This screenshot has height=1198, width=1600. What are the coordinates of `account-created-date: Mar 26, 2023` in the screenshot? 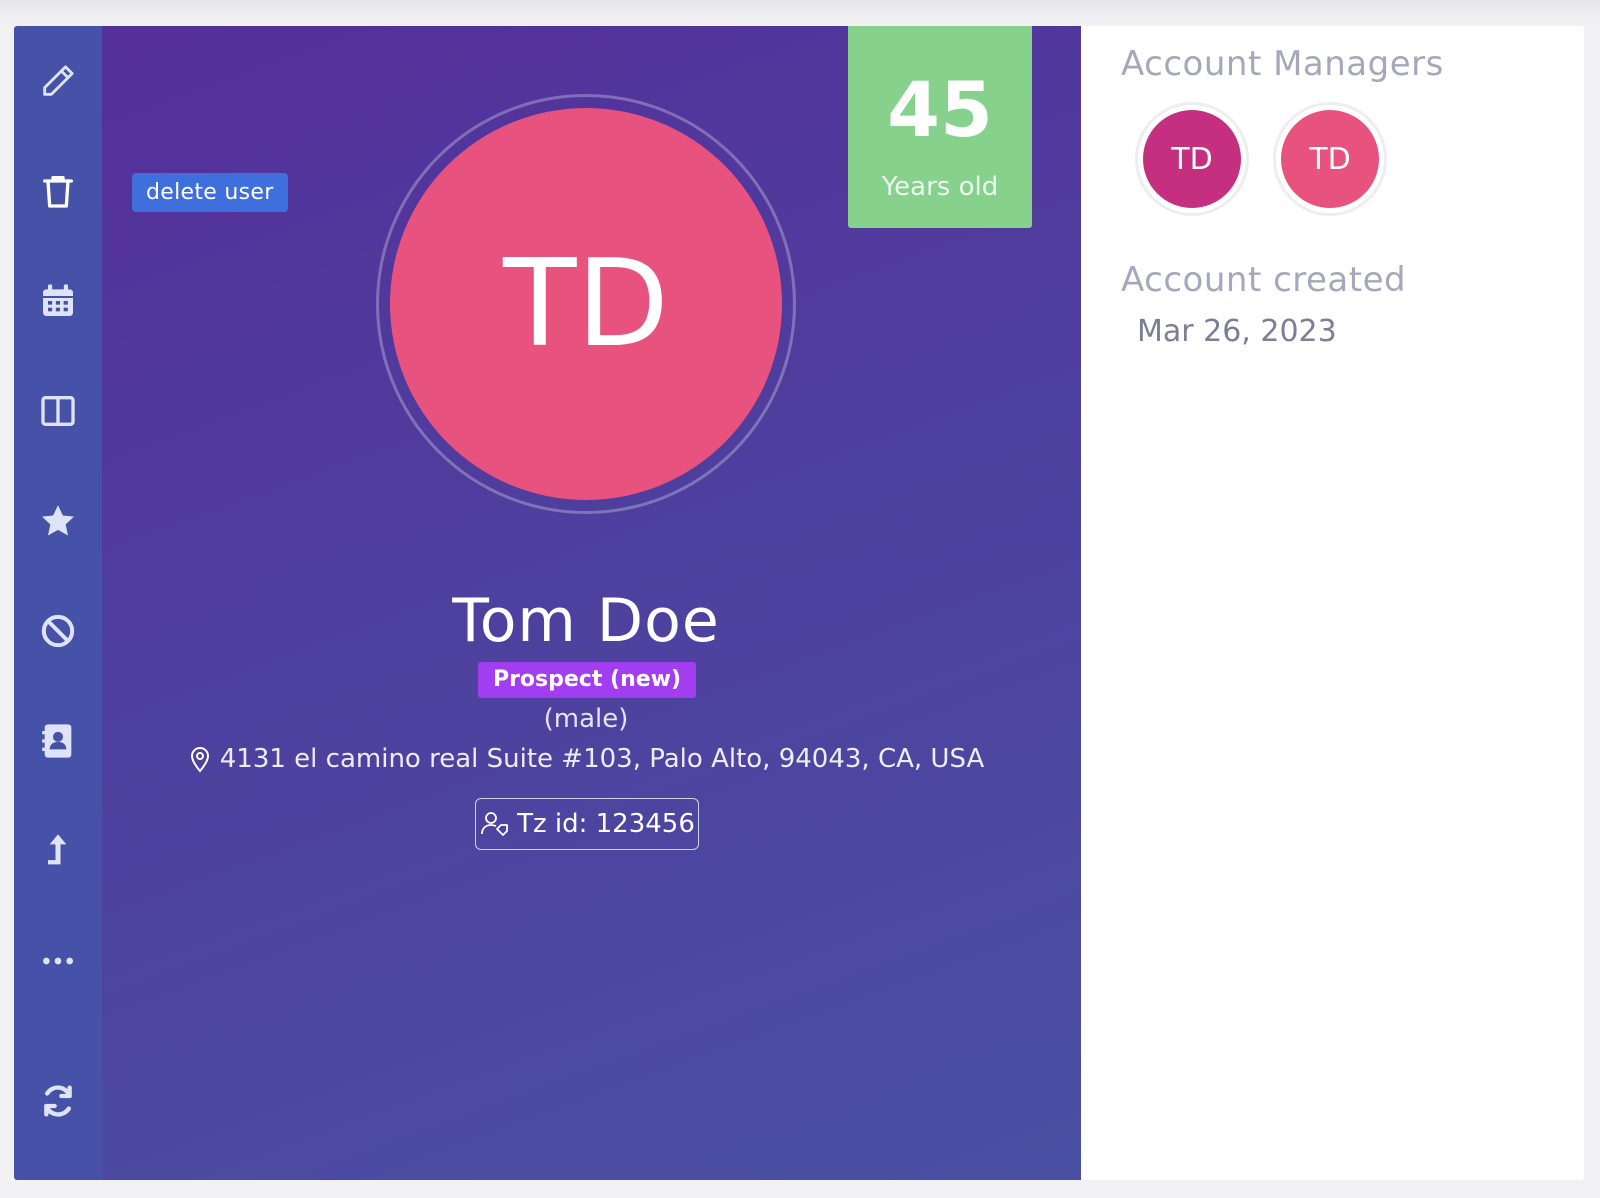 It's located at (1237, 331).